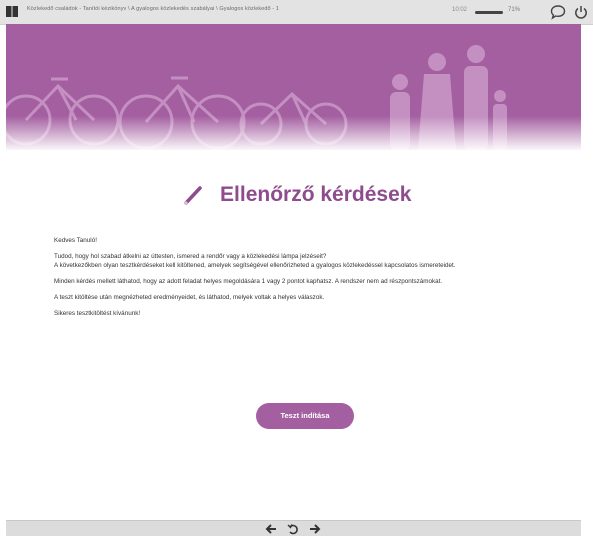 The image size is (593, 536). I want to click on undo-icon, so click(293, 529).